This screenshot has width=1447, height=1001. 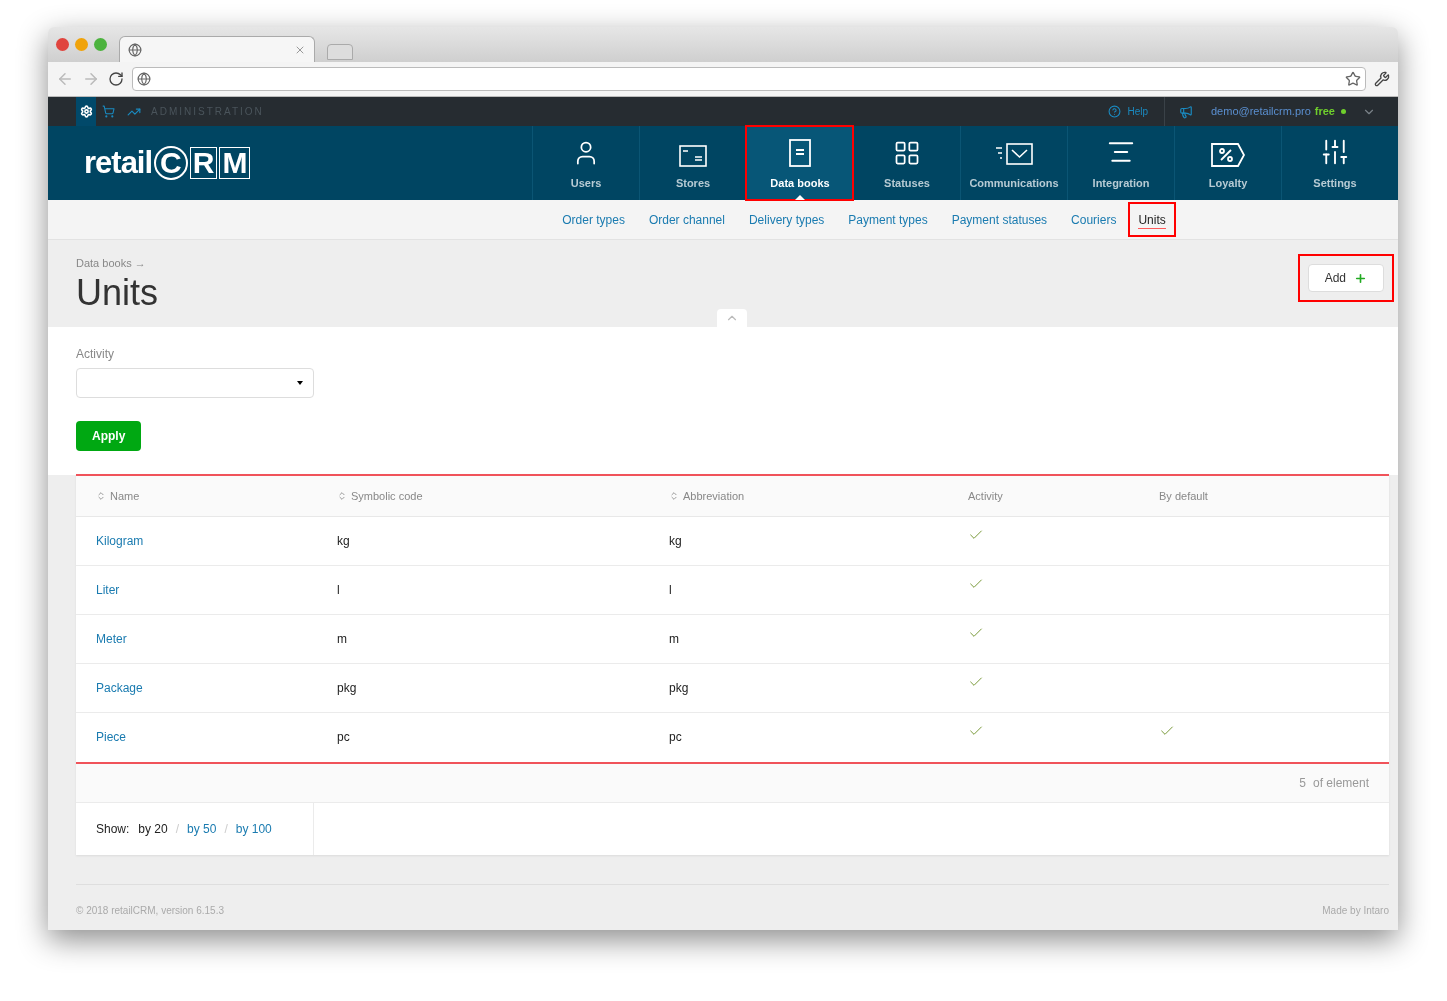 I want to click on forward-icon, so click(x=91, y=79).